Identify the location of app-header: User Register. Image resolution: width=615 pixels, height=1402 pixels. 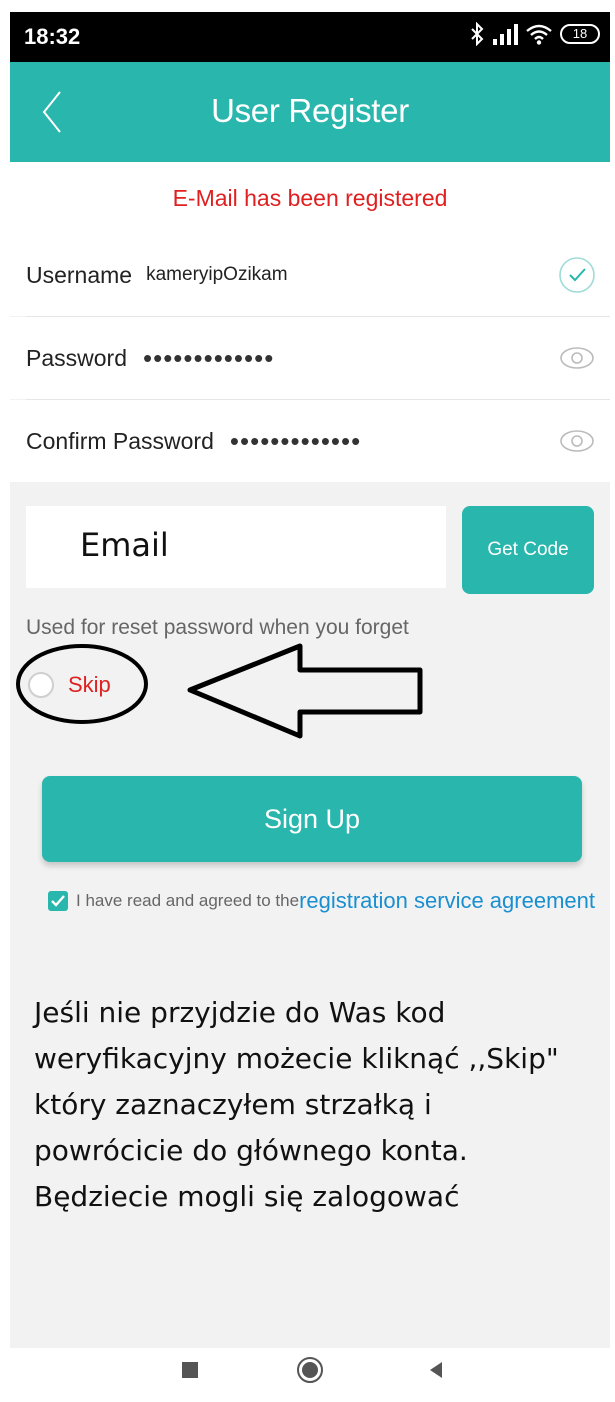
(310, 112).